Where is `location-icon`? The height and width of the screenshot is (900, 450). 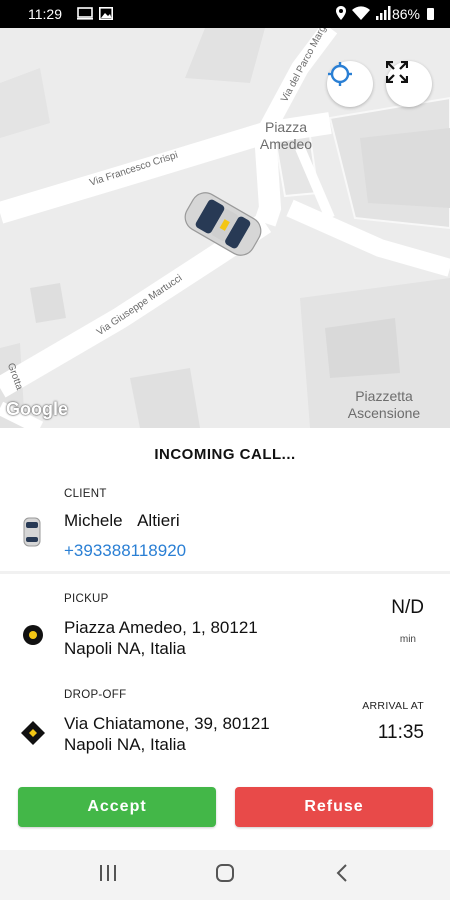
location-icon is located at coordinates (341, 14).